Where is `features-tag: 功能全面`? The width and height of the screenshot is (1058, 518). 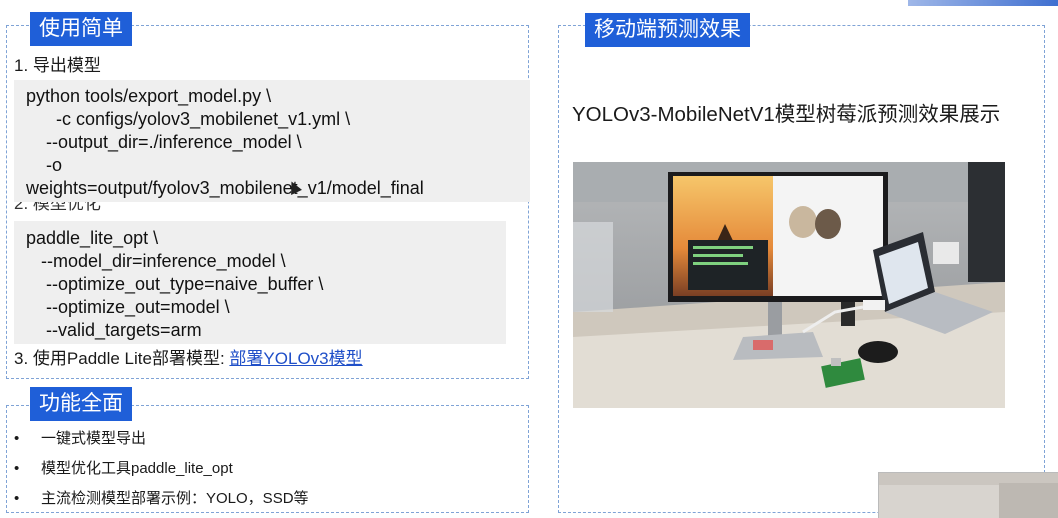 features-tag: 功能全面 is located at coordinates (81, 404).